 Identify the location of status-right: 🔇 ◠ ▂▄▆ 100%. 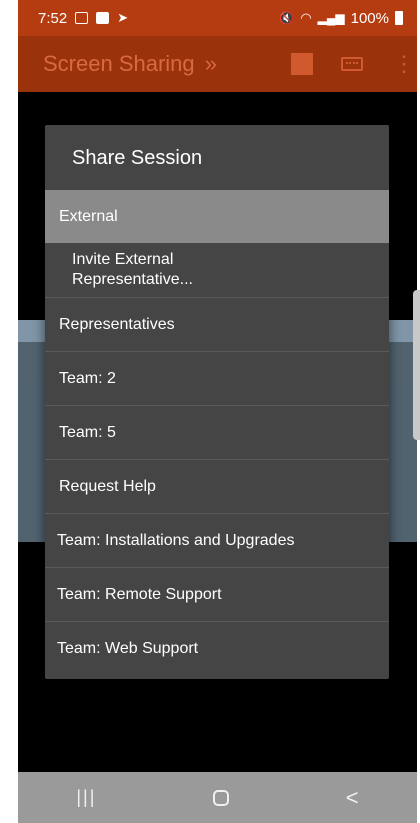
(341, 18).